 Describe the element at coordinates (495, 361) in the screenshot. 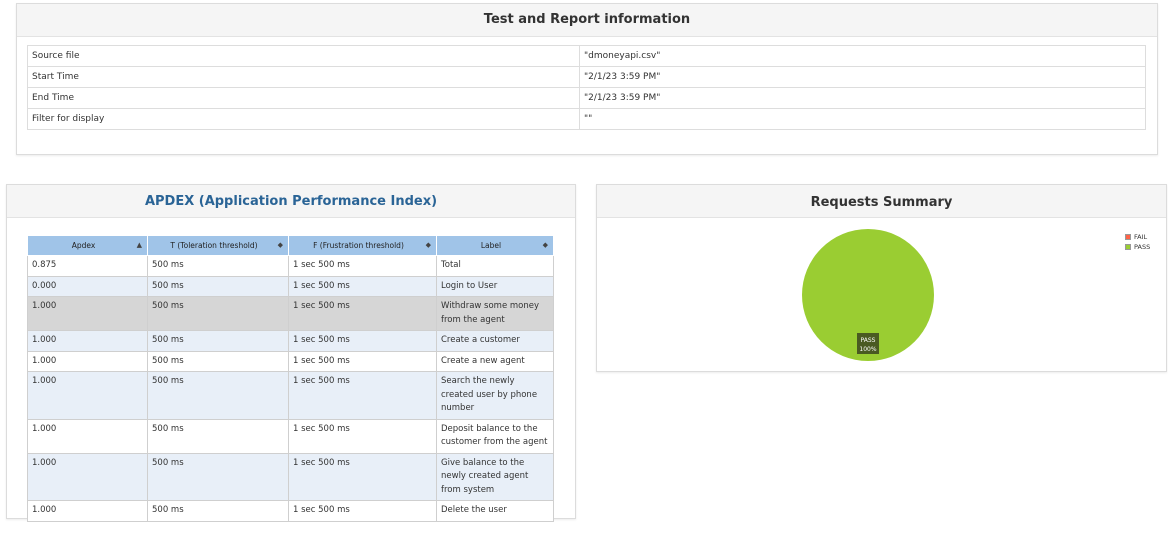

I see `label-cell: Create a new agent` at that location.